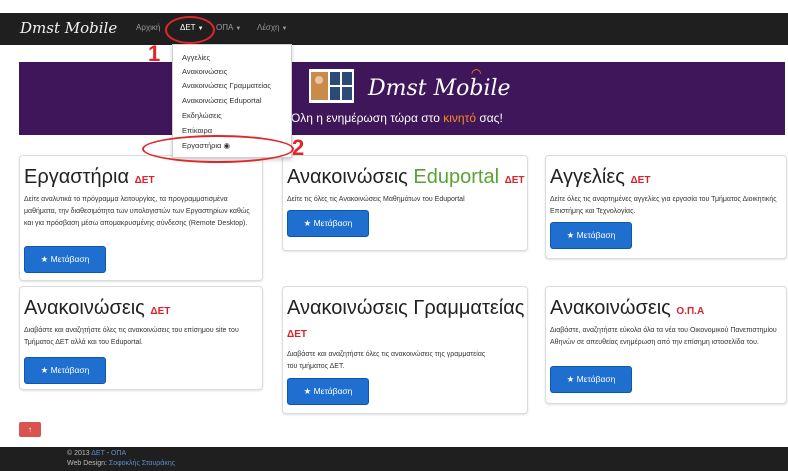 Image resolution: width=788 pixels, height=471 pixels. What do you see at coordinates (202, 115) in the screenshot?
I see `dropdown-item-ekdiloseis: Εκδηλώσεις` at bounding box center [202, 115].